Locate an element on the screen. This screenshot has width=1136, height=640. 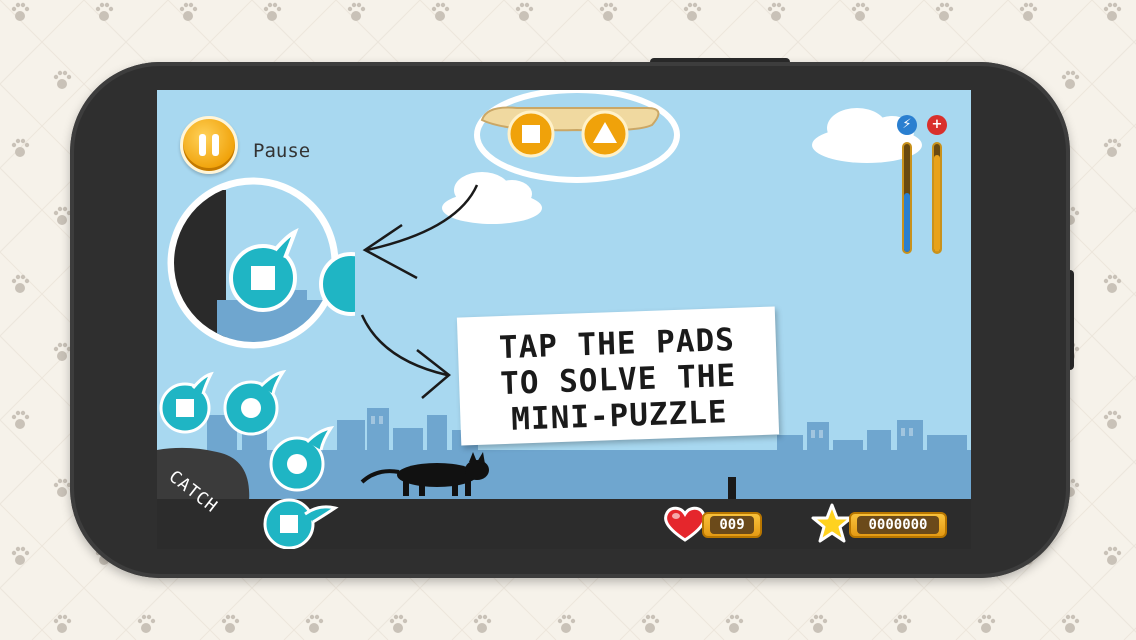
magnified-square-pad is located at coordinates (264, 270).